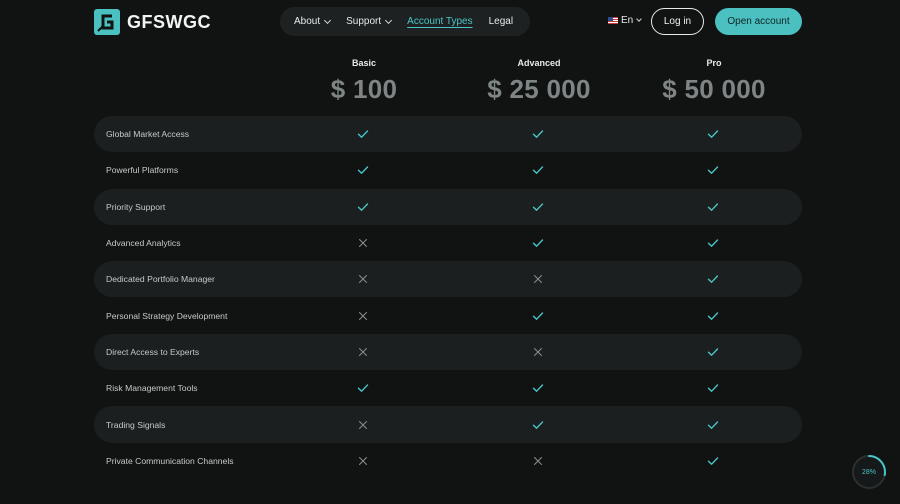 This screenshot has height=504, width=900. I want to click on plan-pro: Pro $ 50 000, so click(714, 80).